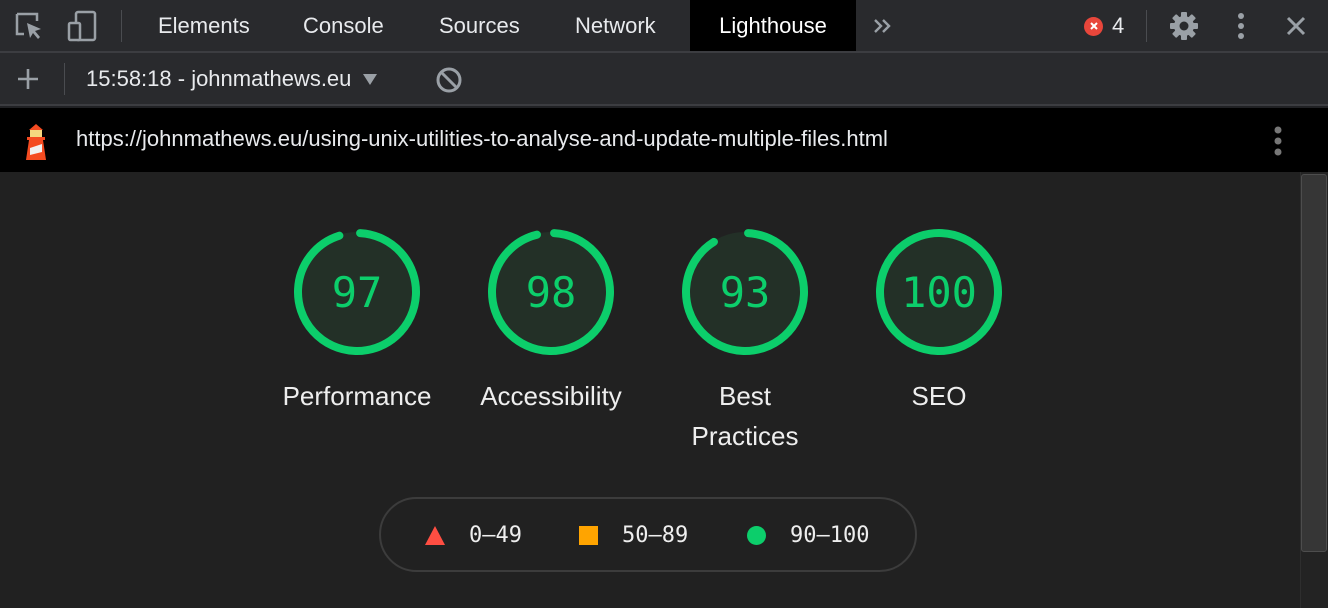  What do you see at coordinates (745, 416) in the screenshot?
I see `gauge-label: Best Practices` at bounding box center [745, 416].